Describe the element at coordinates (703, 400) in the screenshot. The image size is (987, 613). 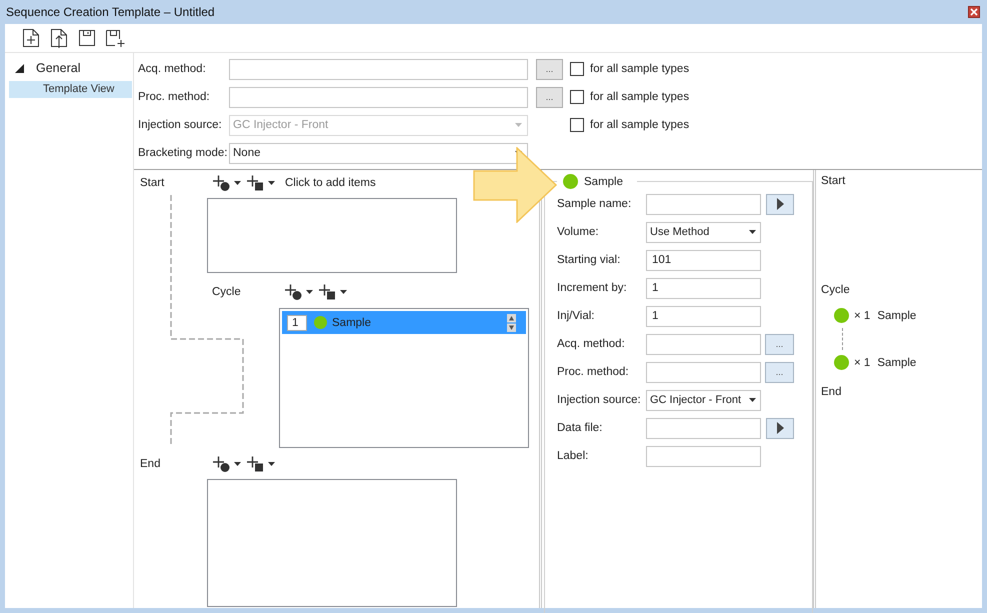
I see `dropdown: GC Injector - Front` at that location.